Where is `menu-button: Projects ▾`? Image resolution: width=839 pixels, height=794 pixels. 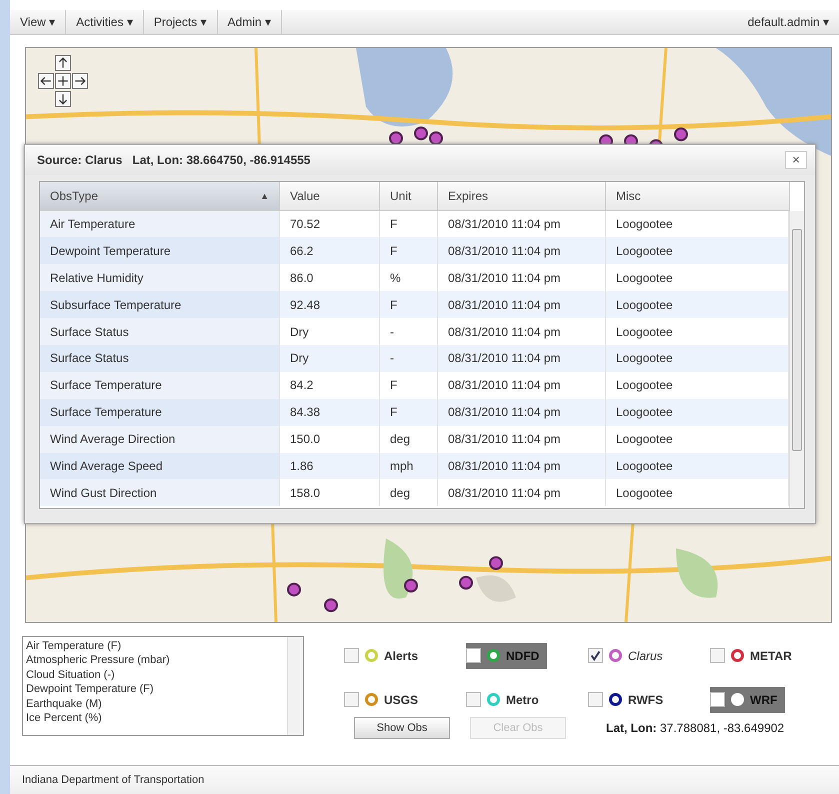 menu-button: Projects ▾ is located at coordinates (181, 22).